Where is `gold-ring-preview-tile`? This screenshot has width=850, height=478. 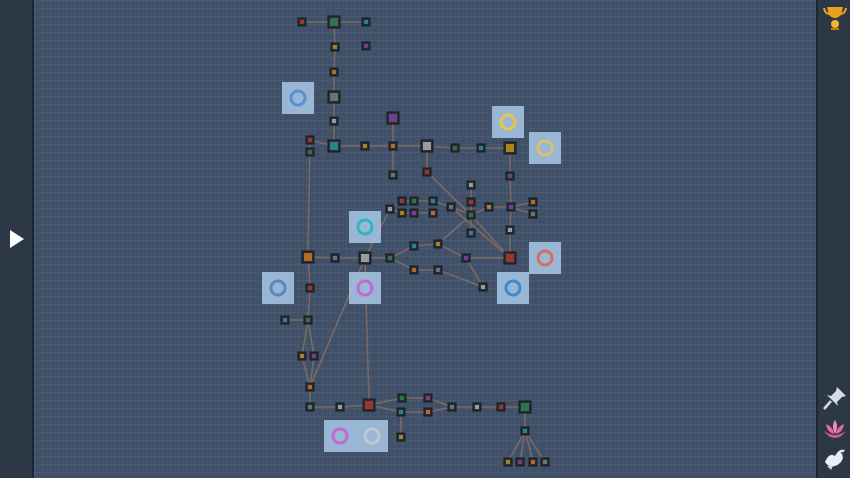
gold-ring-preview-tile is located at coordinates (508, 122).